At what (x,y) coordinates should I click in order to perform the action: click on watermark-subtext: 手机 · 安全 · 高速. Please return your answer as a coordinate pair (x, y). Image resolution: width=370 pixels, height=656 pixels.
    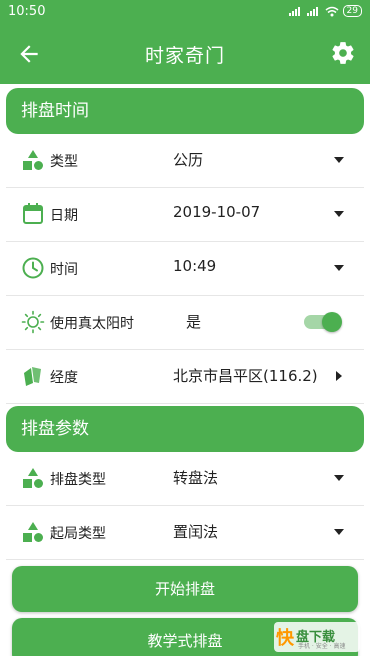
    Looking at the image, I should click on (322, 646).